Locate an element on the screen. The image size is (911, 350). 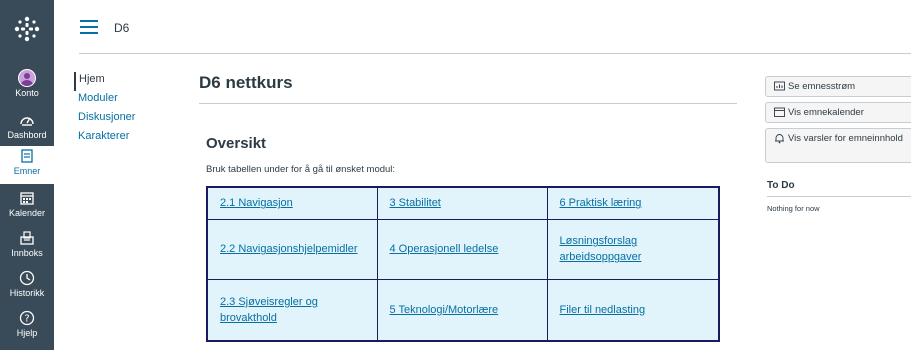
module-link: Løsningsforslag arbeidsoppgaver is located at coordinates (601, 249).